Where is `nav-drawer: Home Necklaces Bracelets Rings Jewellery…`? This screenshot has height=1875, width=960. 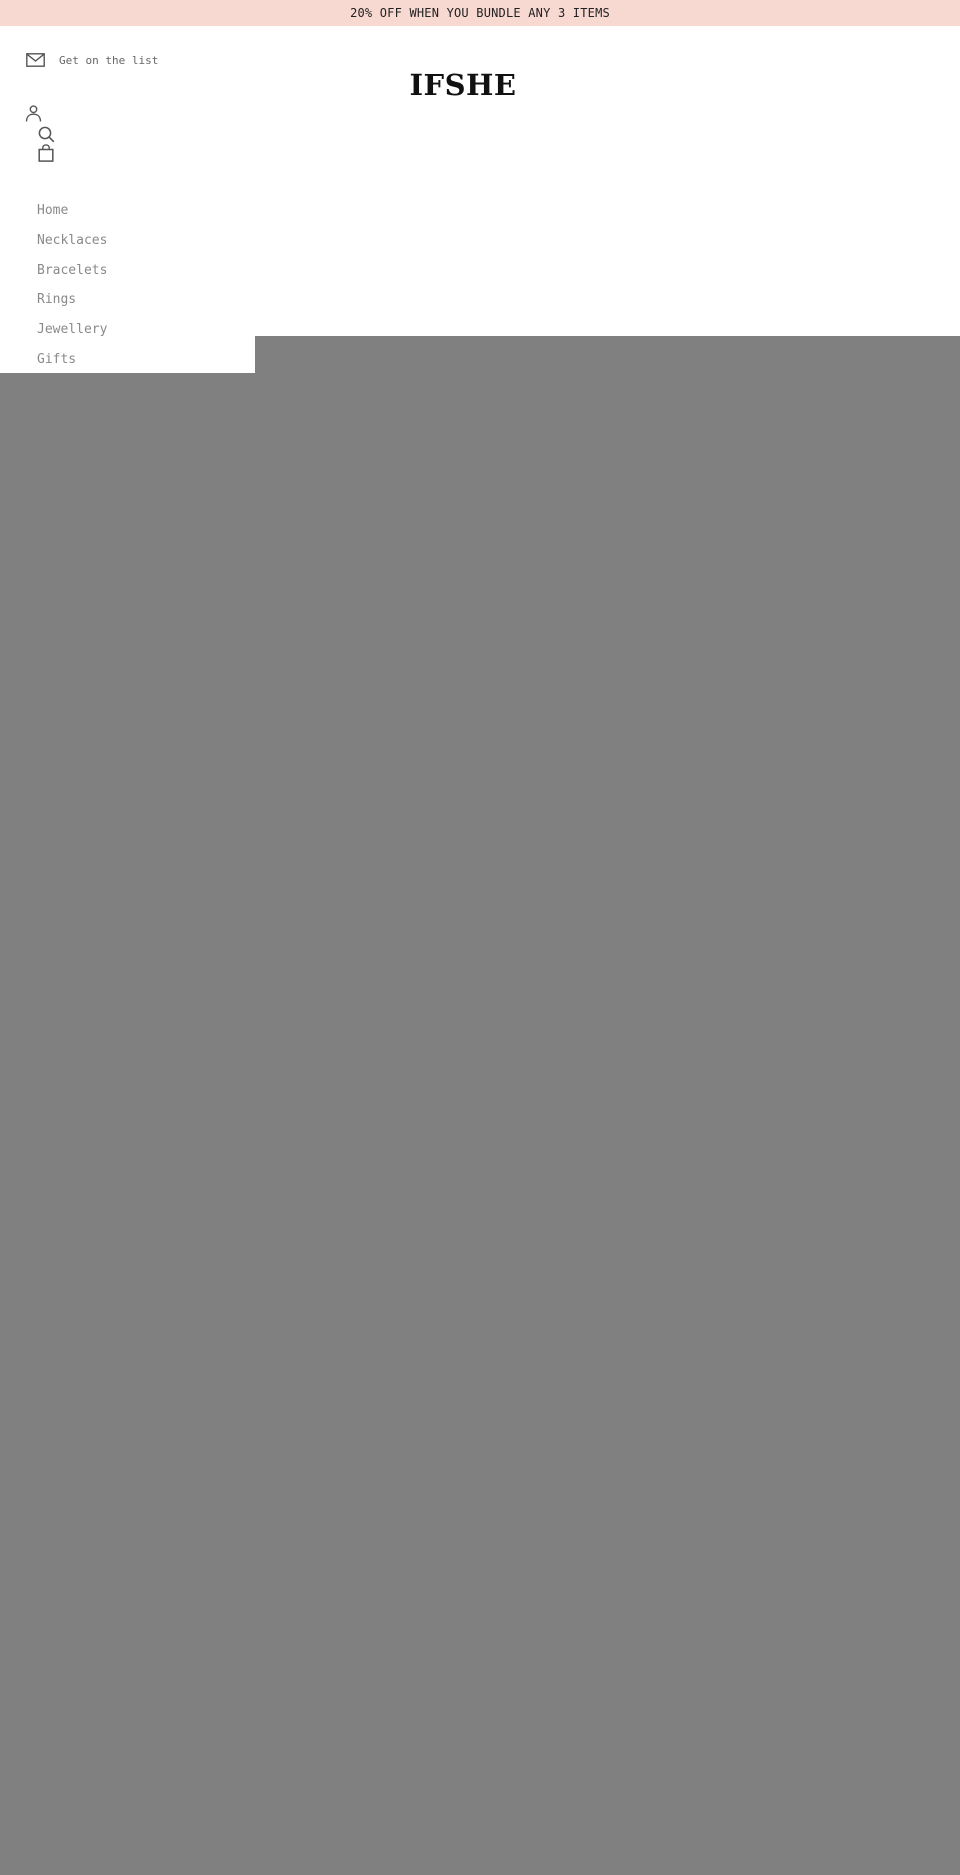 nav-drawer: Home Necklaces Bracelets Rings Jewellery… is located at coordinates (127, 284).